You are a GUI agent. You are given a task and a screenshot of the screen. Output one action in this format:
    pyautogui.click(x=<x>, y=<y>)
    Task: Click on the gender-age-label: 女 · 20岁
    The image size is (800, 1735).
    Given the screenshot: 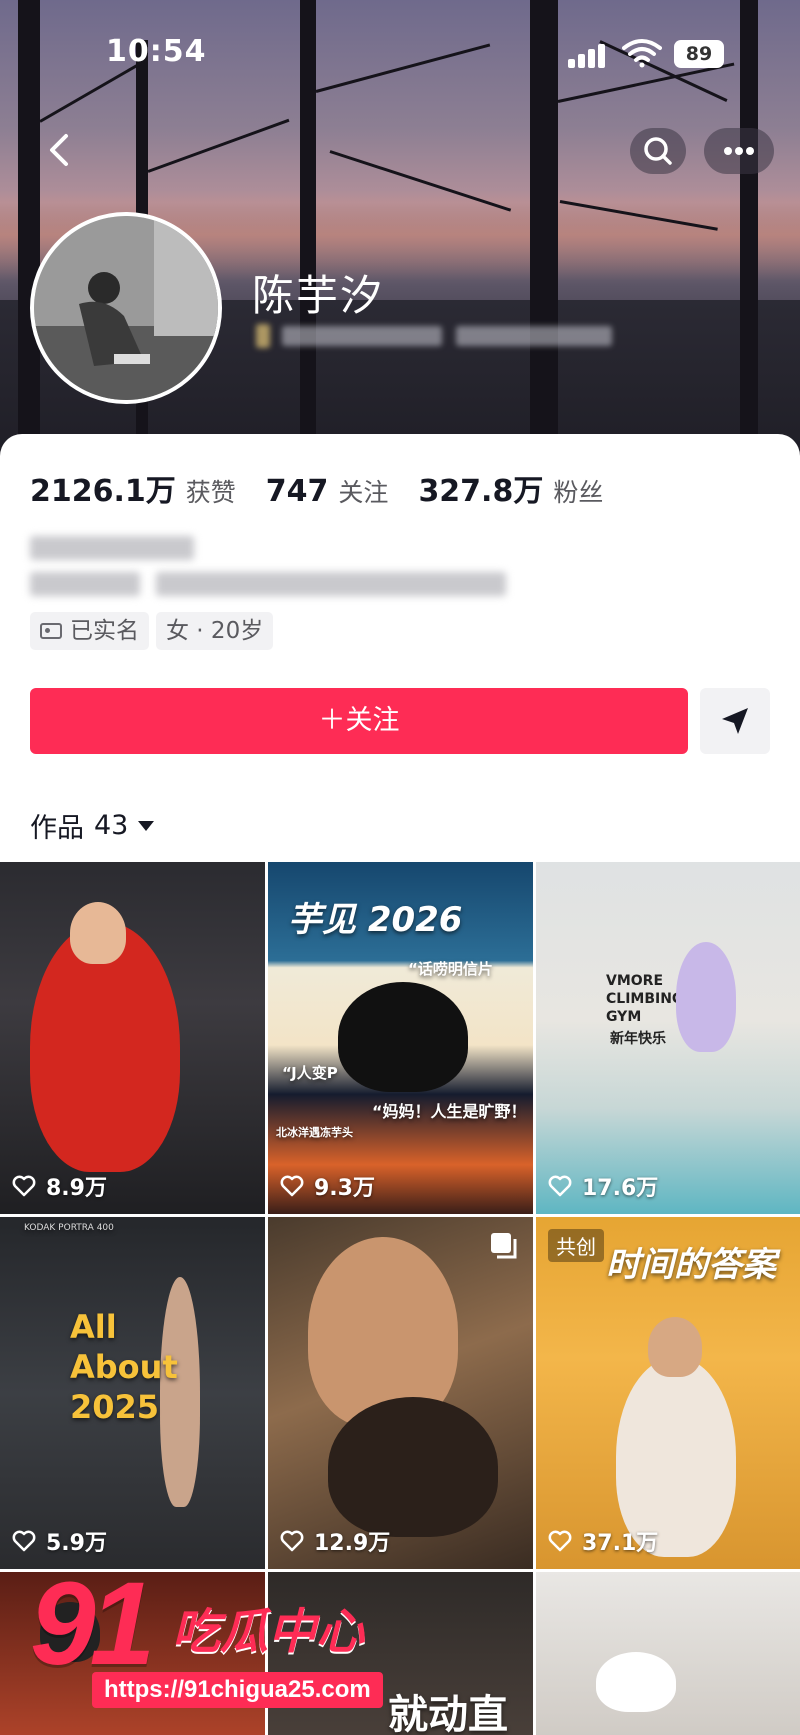 What is the action you would take?
    pyautogui.click(x=215, y=631)
    